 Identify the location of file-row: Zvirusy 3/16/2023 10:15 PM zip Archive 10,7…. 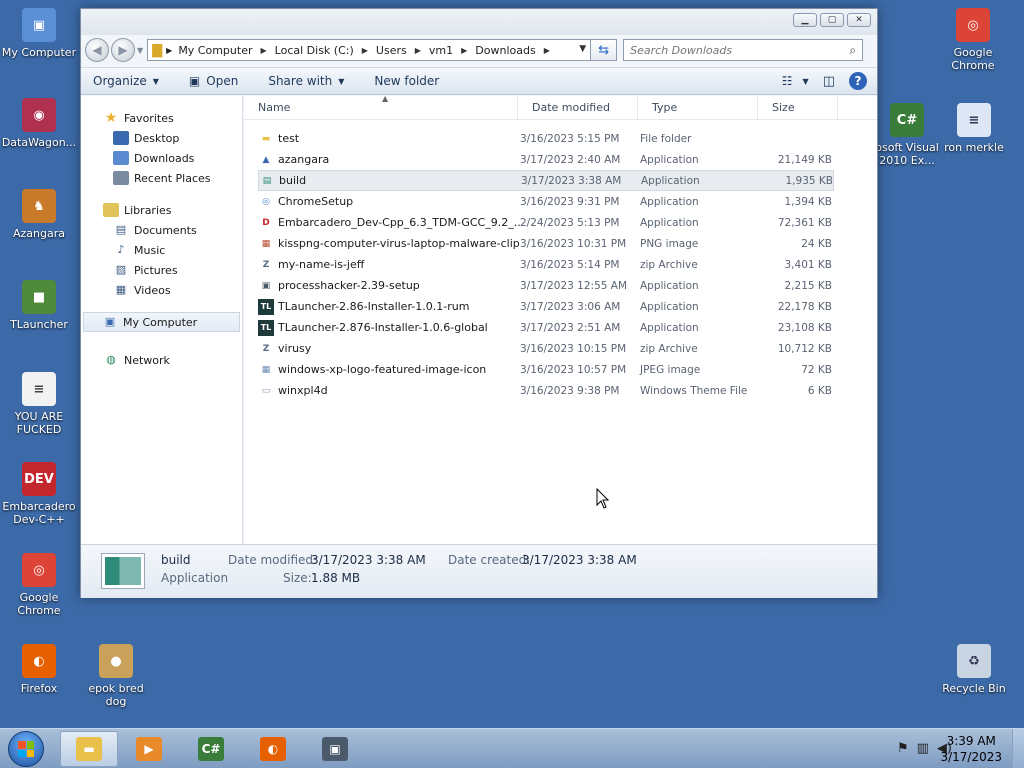
(546, 348).